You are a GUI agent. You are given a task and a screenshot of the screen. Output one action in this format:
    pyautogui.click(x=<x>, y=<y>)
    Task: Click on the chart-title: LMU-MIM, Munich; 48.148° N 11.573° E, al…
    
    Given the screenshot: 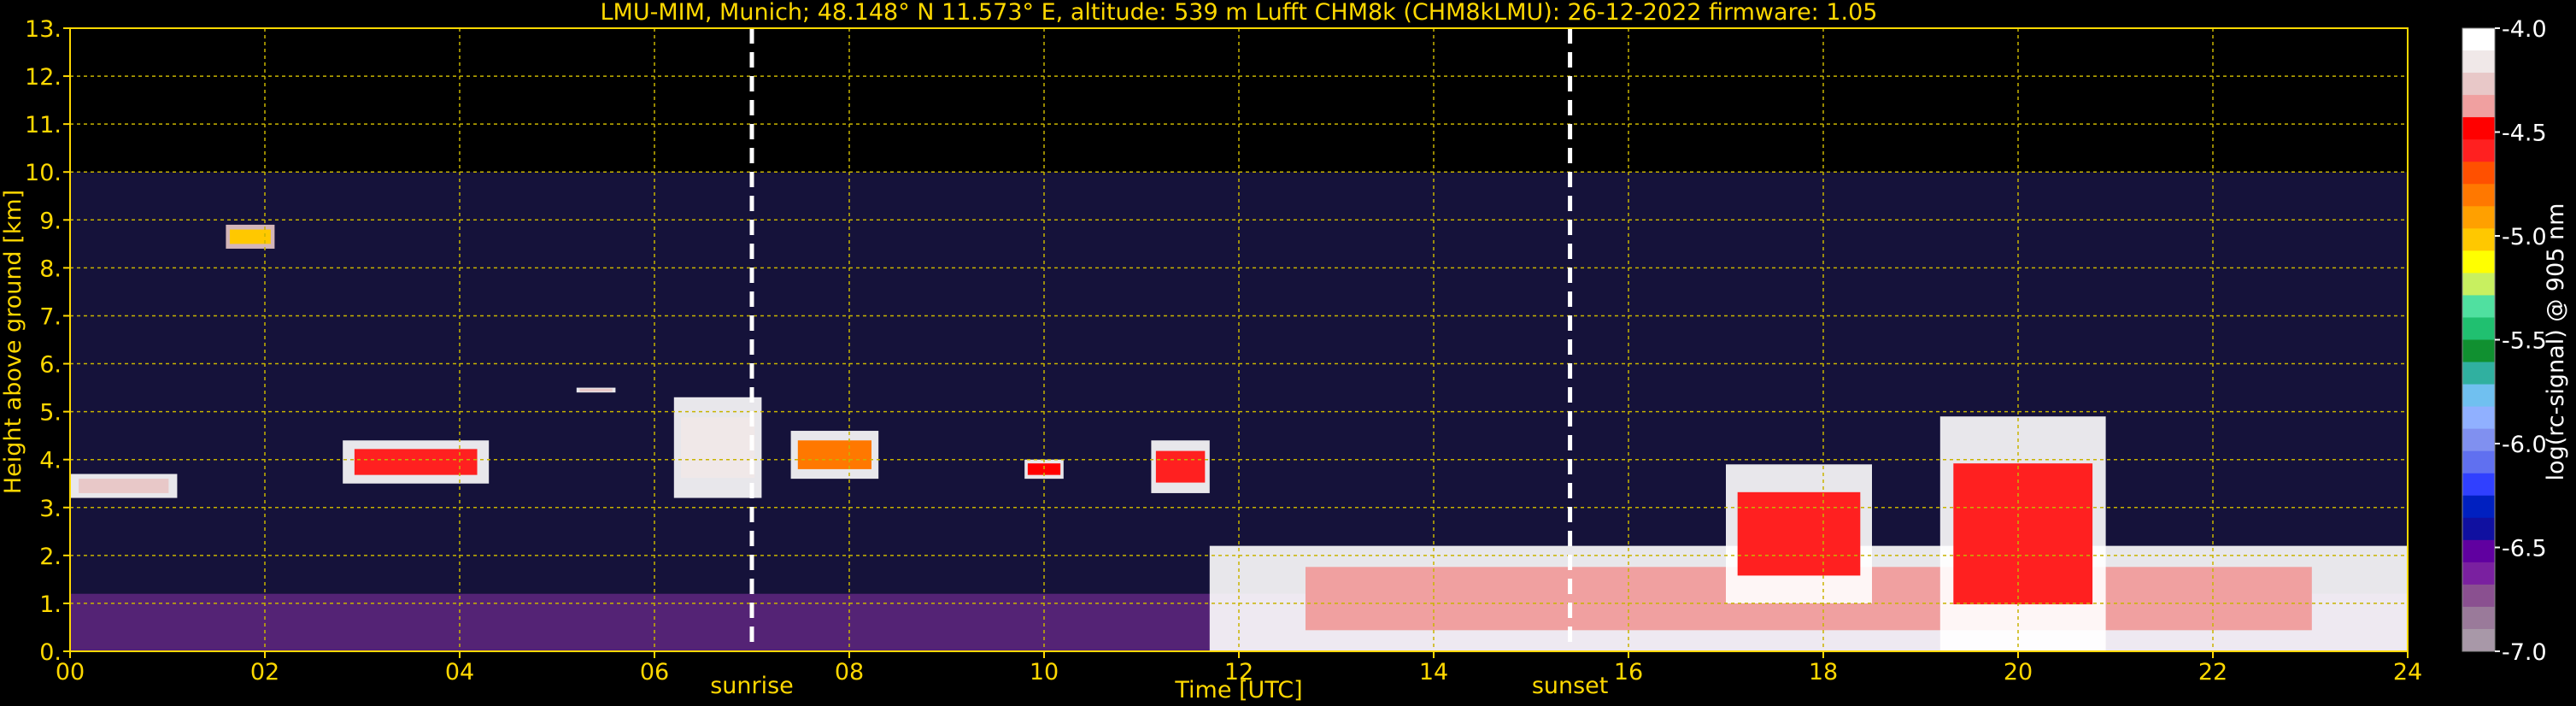 What is the action you would take?
    pyautogui.click(x=1239, y=13)
    